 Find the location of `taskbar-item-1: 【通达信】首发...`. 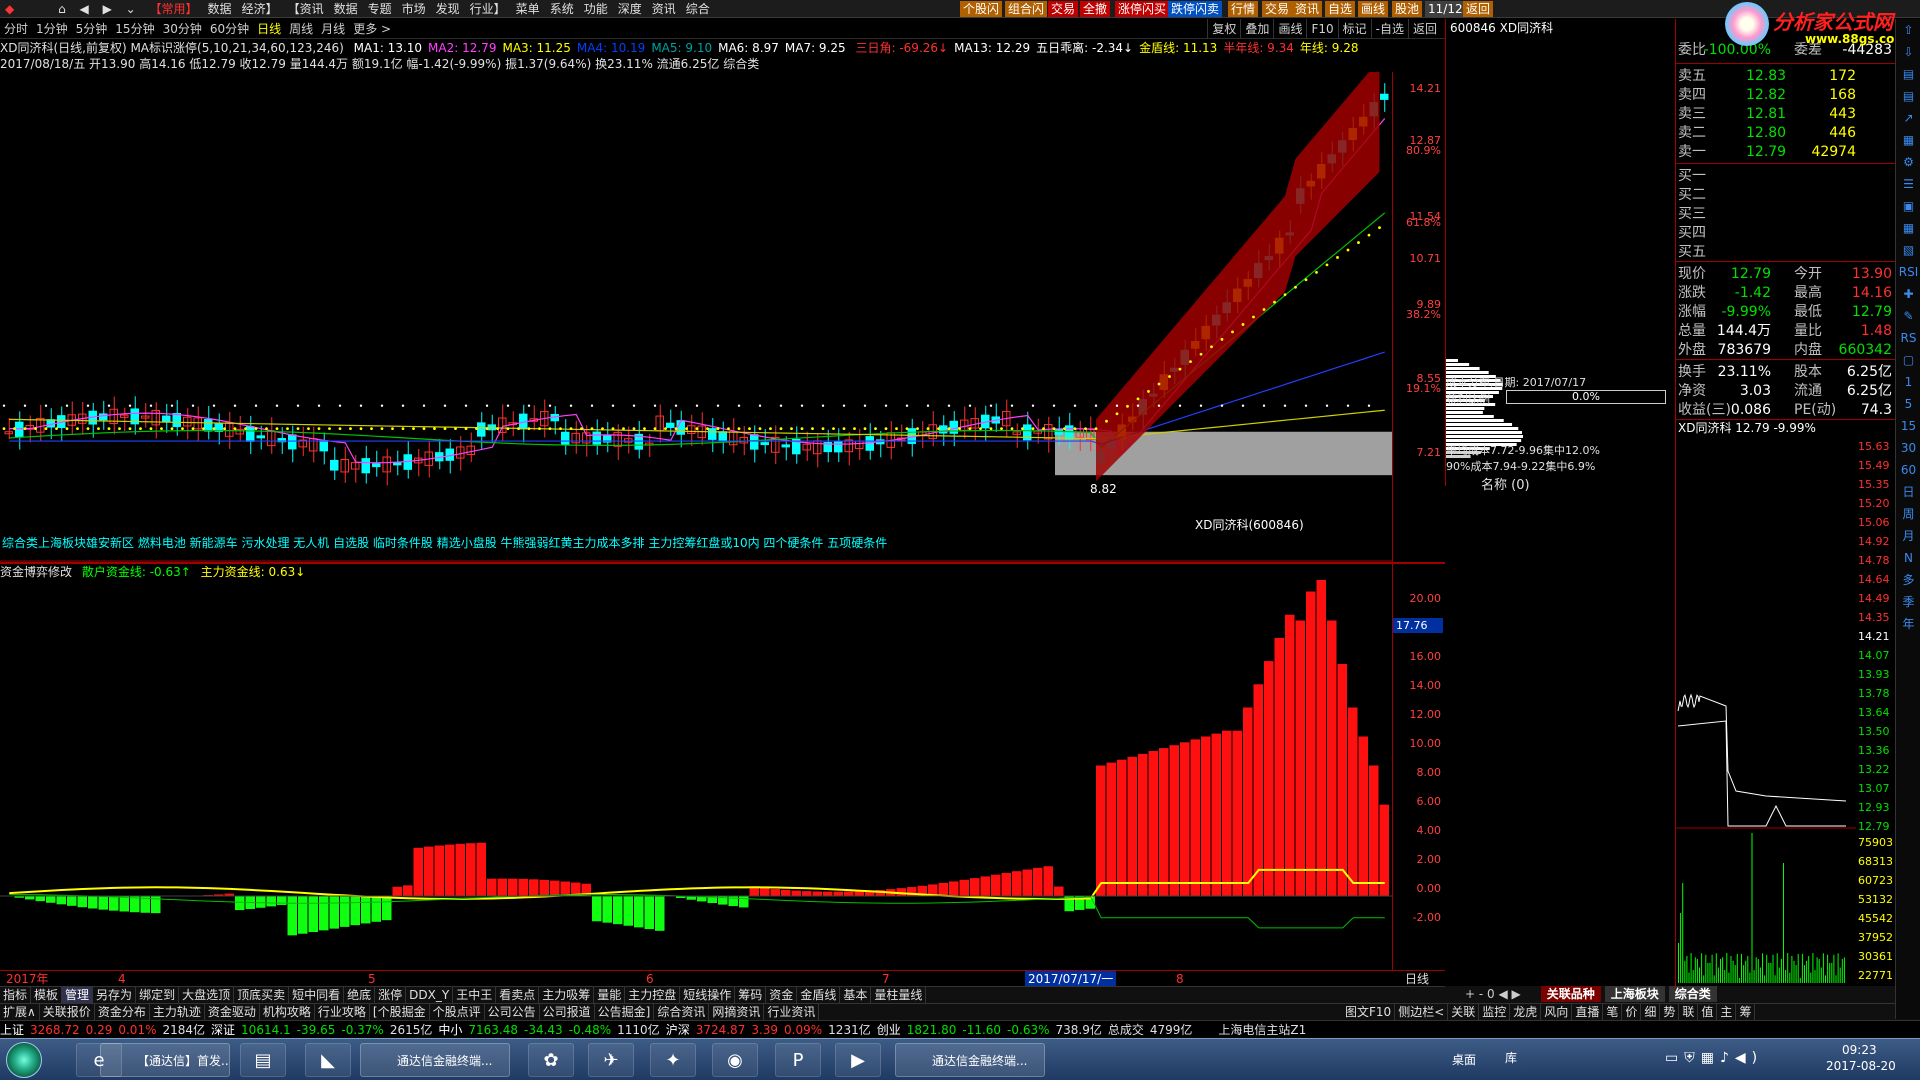

taskbar-item-1: 【通达信】首发... is located at coordinates (165, 1060).